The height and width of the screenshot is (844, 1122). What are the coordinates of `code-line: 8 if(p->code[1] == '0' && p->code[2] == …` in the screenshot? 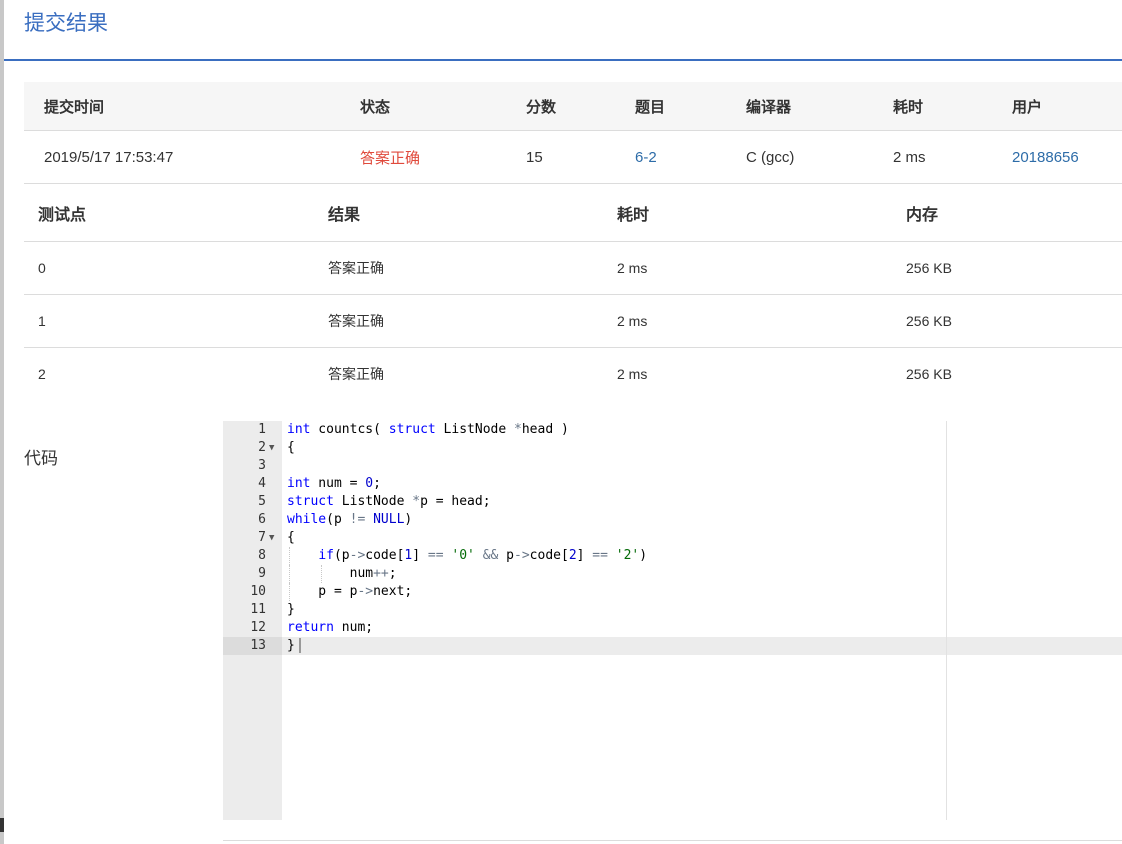 It's located at (672, 556).